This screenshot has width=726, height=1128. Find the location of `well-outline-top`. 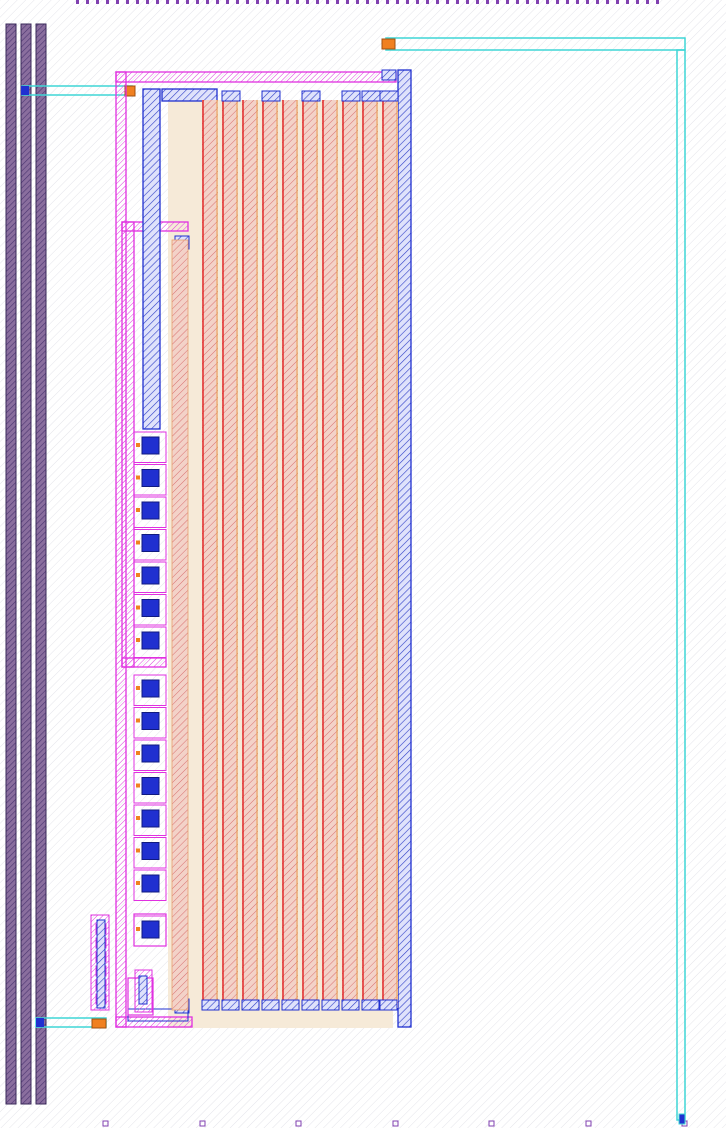

well-outline-top is located at coordinates (256, 77).